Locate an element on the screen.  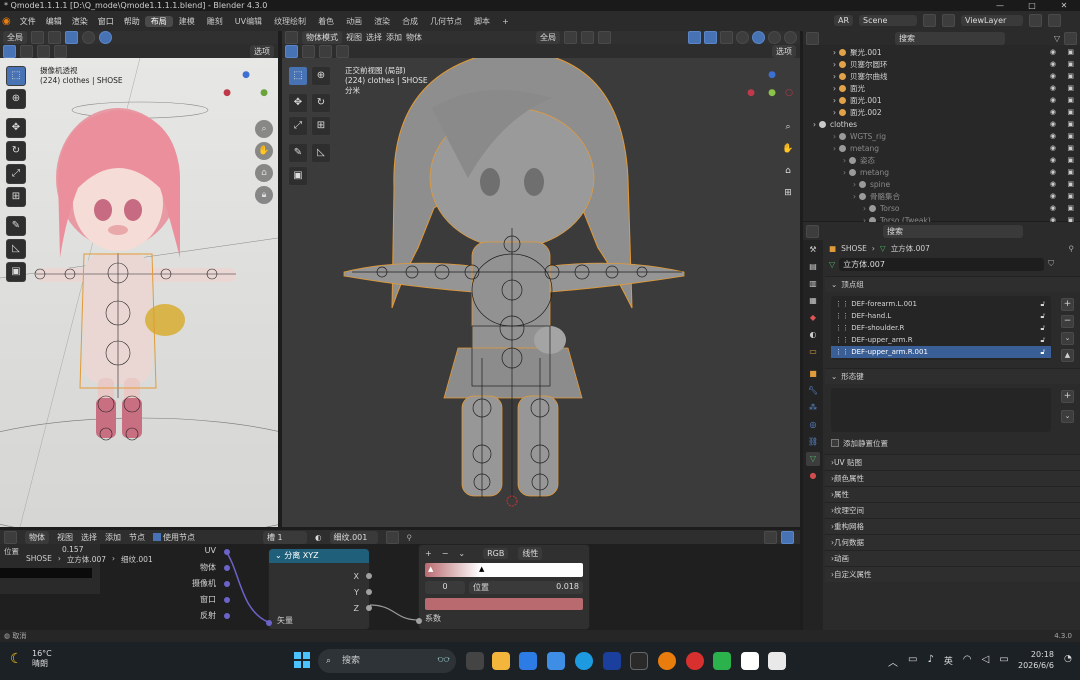
outliner-editor-icon is located at coordinates (812, 38).